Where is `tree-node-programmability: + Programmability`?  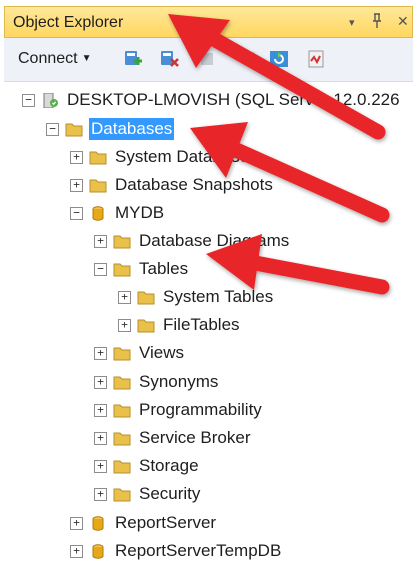 tree-node-programmability: + Programmability is located at coordinates (179, 410).